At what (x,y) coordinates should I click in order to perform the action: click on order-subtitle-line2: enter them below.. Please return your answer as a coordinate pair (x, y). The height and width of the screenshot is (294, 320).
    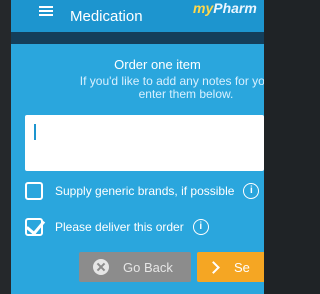
    Looking at the image, I should click on (186, 94).